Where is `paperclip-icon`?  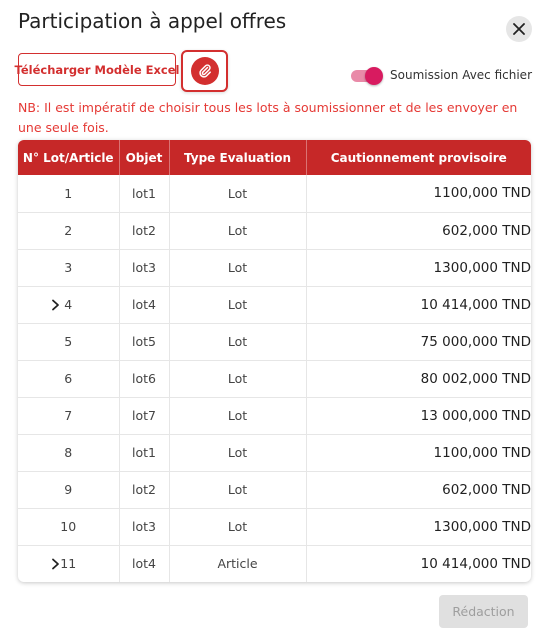
paperclip-icon is located at coordinates (205, 71).